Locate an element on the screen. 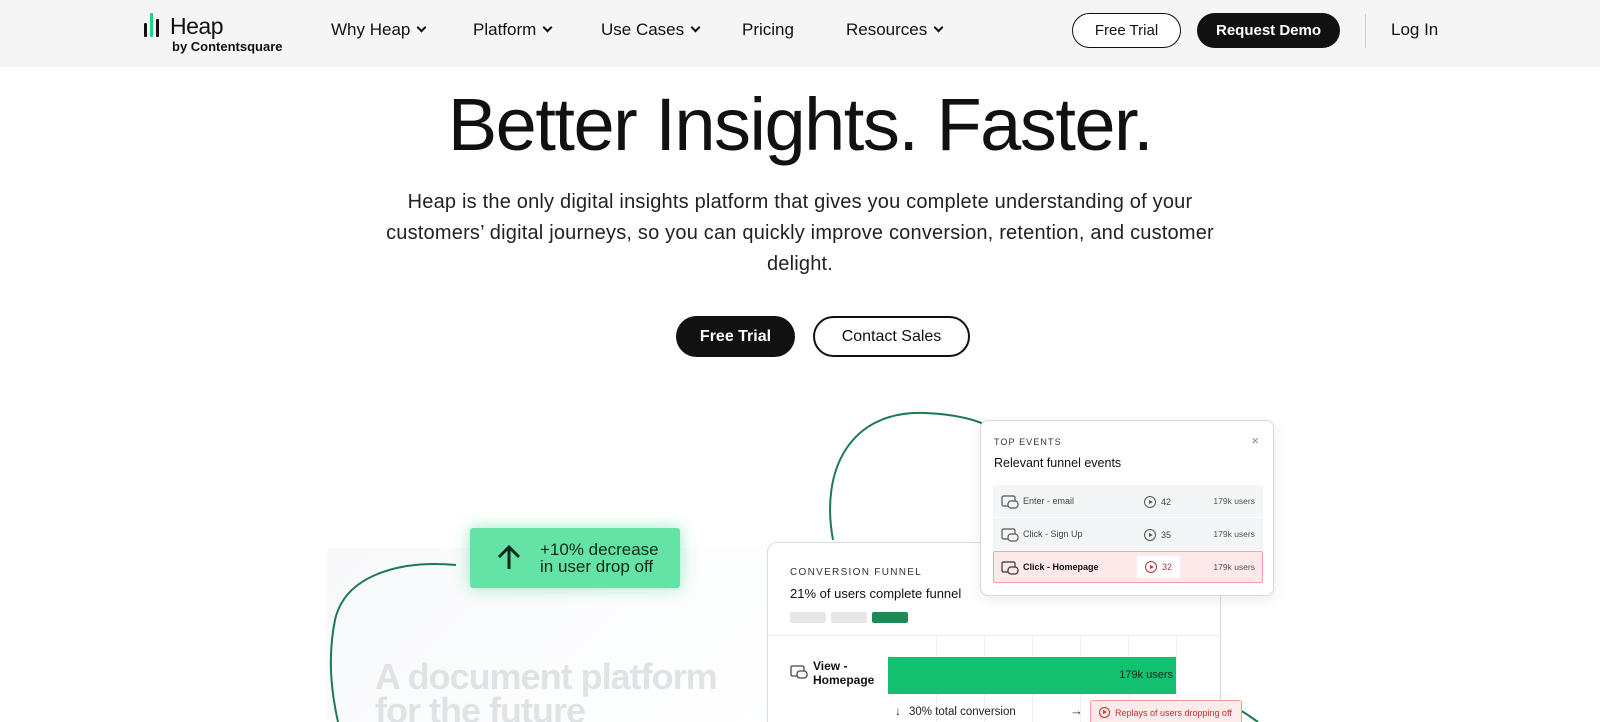 The image size is (1600, 722). event-count-value: 32 is located at coordinates (1167, 567).